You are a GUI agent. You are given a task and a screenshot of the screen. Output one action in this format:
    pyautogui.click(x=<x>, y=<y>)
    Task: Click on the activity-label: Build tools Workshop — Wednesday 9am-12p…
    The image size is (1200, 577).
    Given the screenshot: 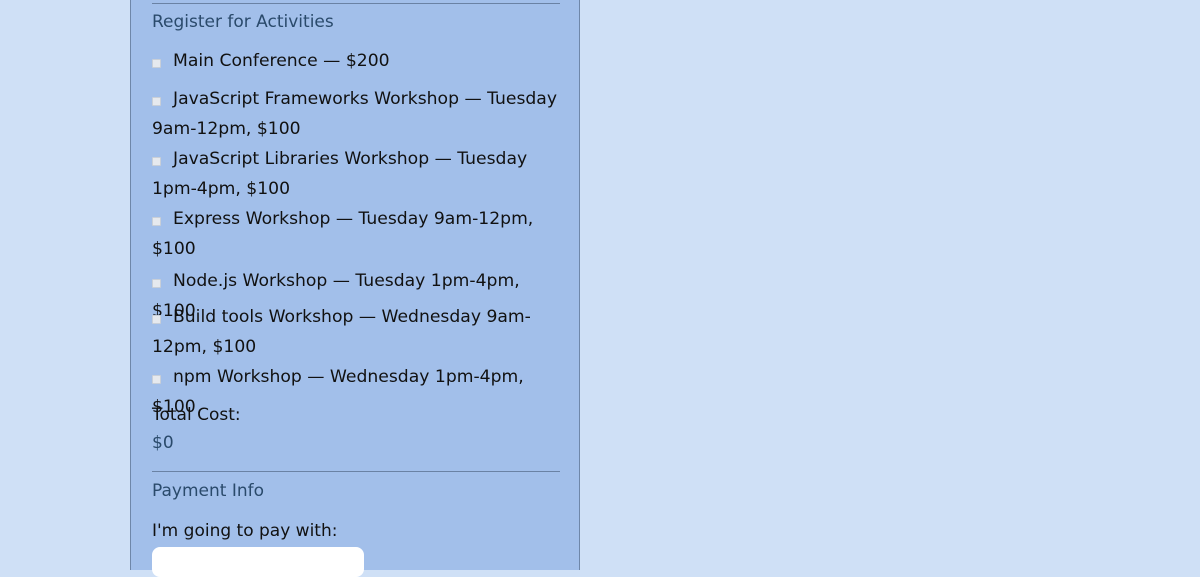 What is the action you would take?
    pyautogui.click(x=341, y=332)
    